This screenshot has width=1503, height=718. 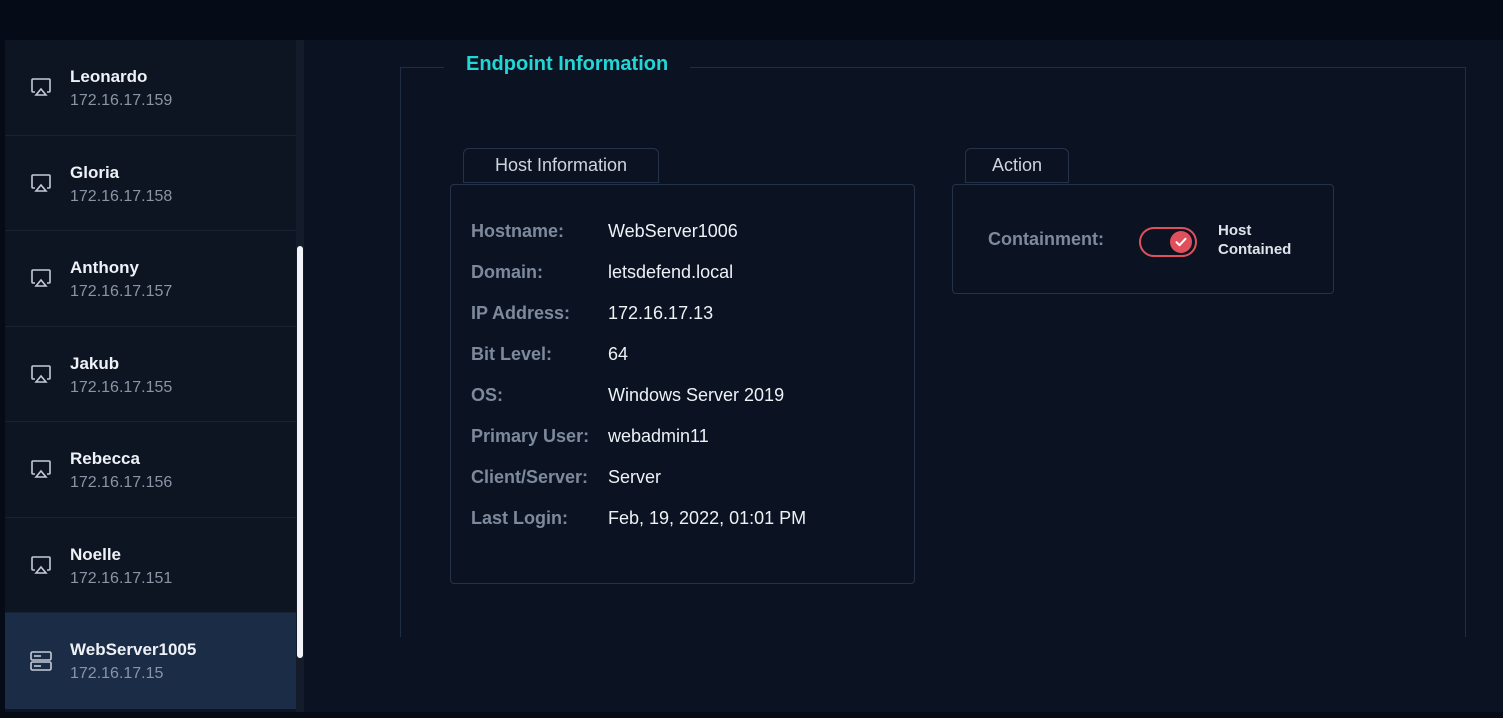 I want to click on ip-address-value: 172.16.17.13, so click(x=661, y=313).